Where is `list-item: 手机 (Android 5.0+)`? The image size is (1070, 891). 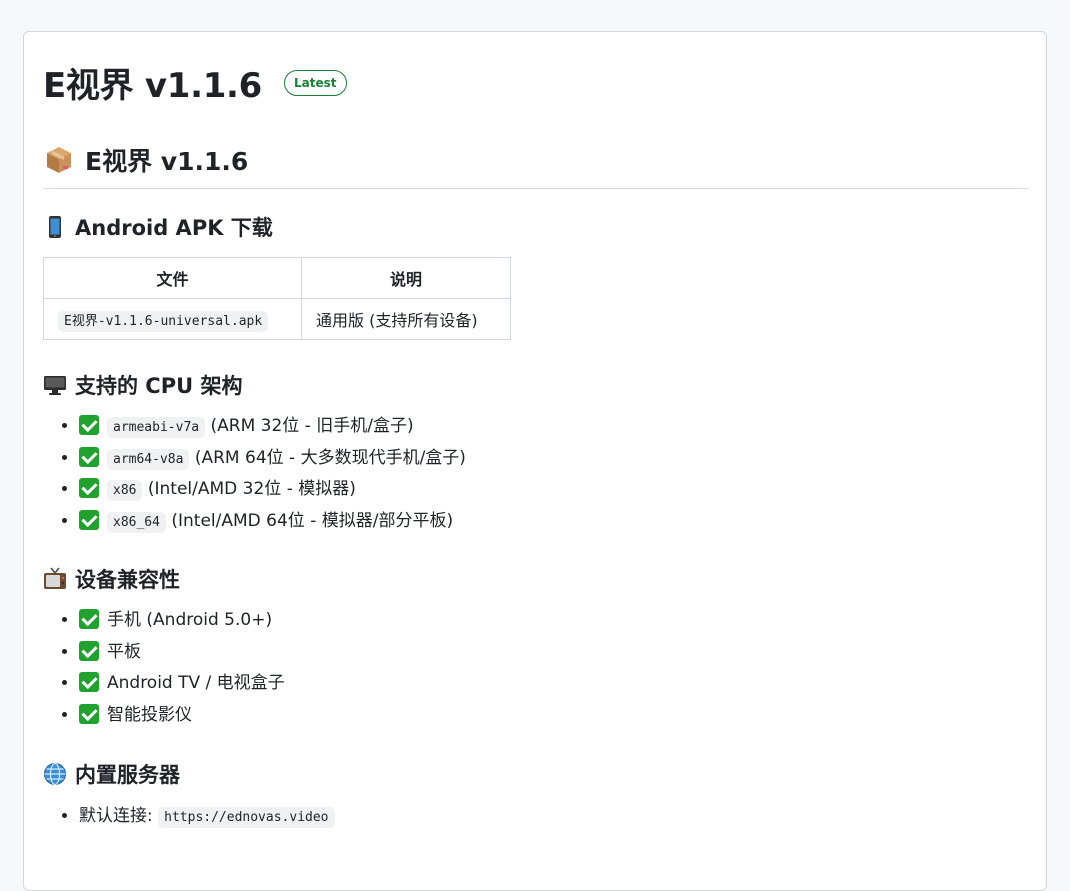
list-item: 手机 (Android 5.0+) is located at coordinates (182, 621).